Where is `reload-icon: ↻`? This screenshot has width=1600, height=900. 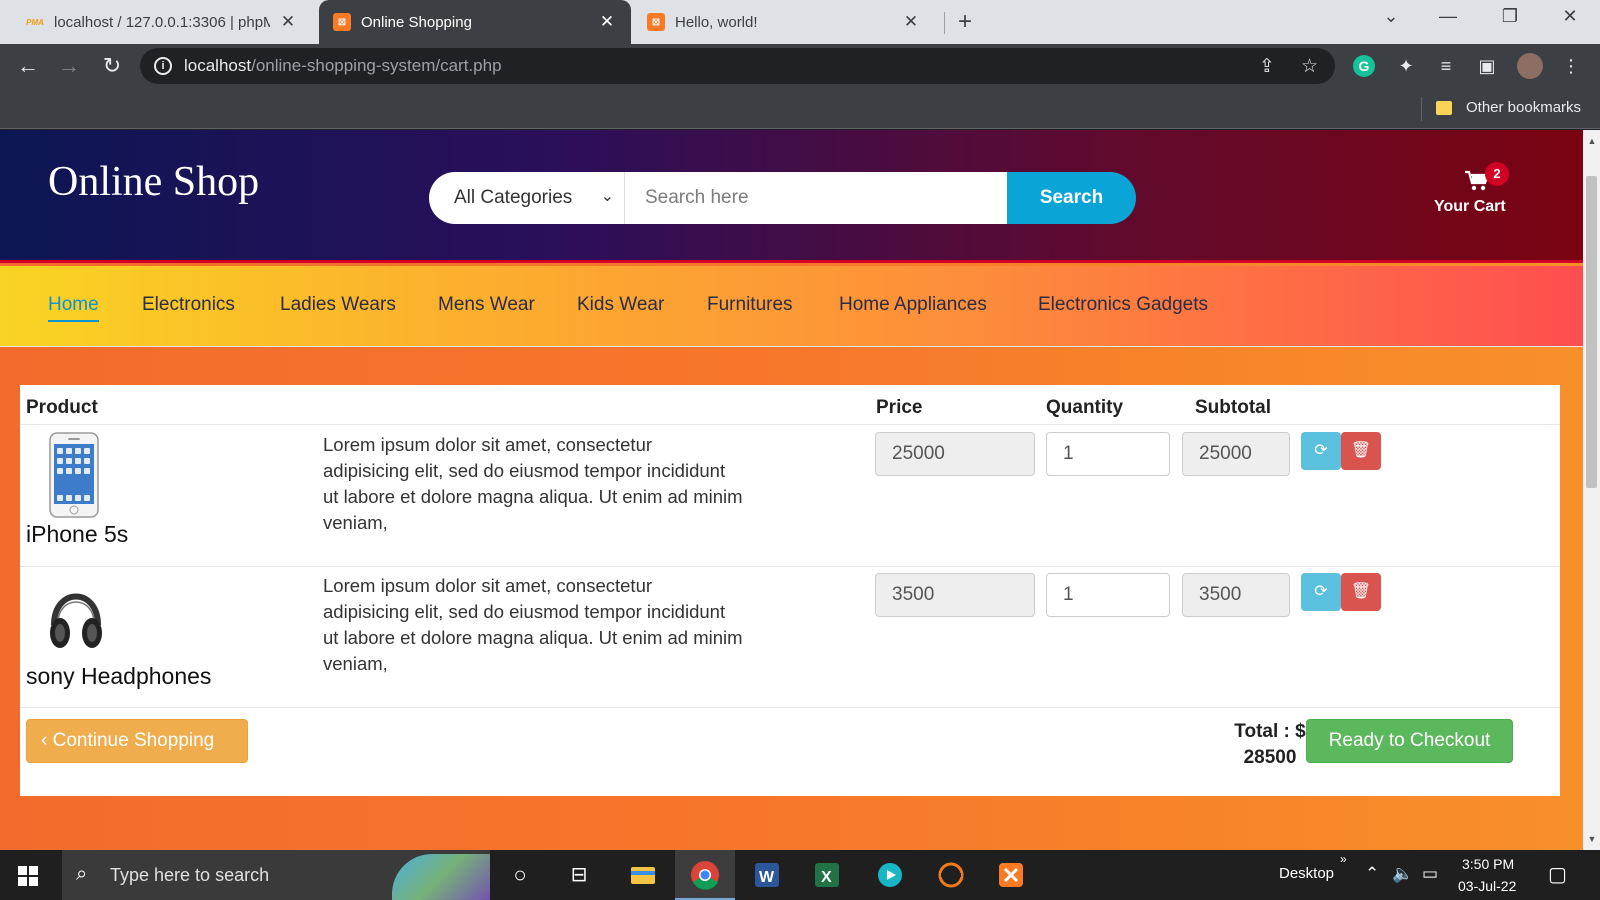 reload-icon: ↻ is located at coordinates (112, 66).